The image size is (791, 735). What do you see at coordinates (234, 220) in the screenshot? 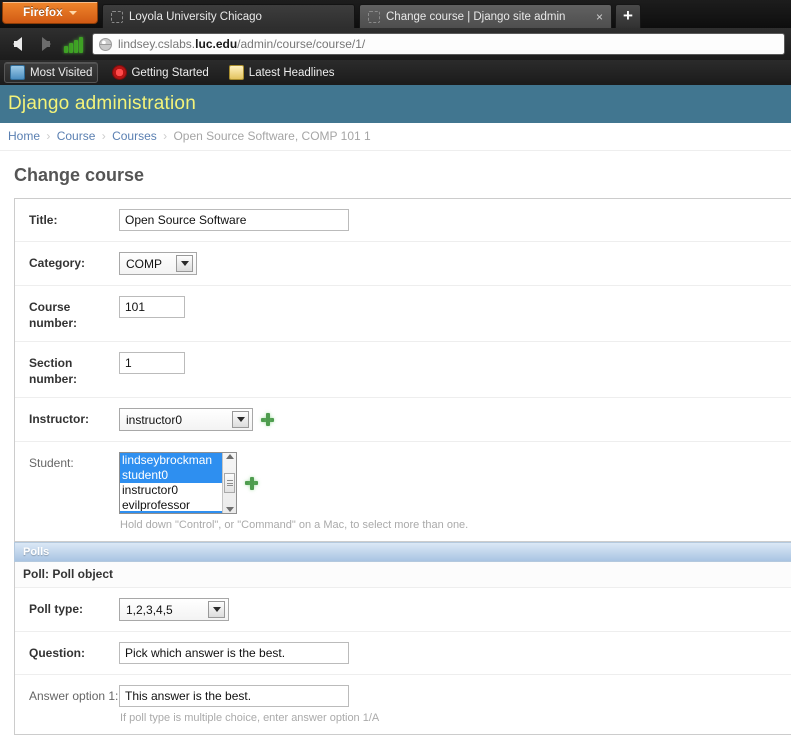
I see `title-input` at bounding box center [234, 220].